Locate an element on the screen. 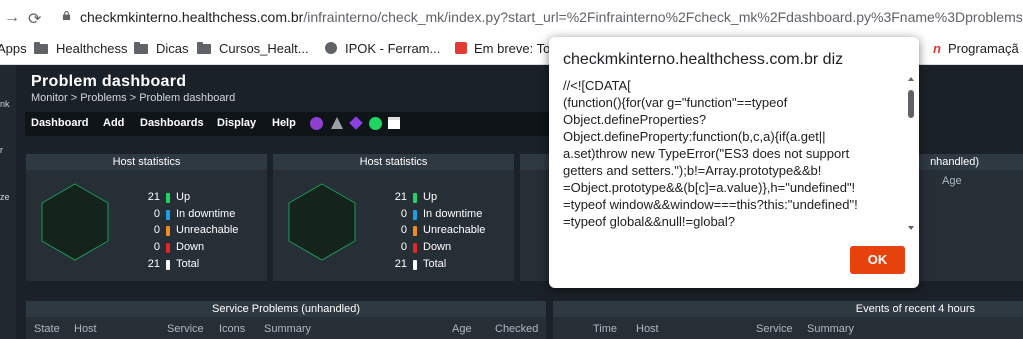  bookmark-label: Apps is located at coordinates (13, 48).